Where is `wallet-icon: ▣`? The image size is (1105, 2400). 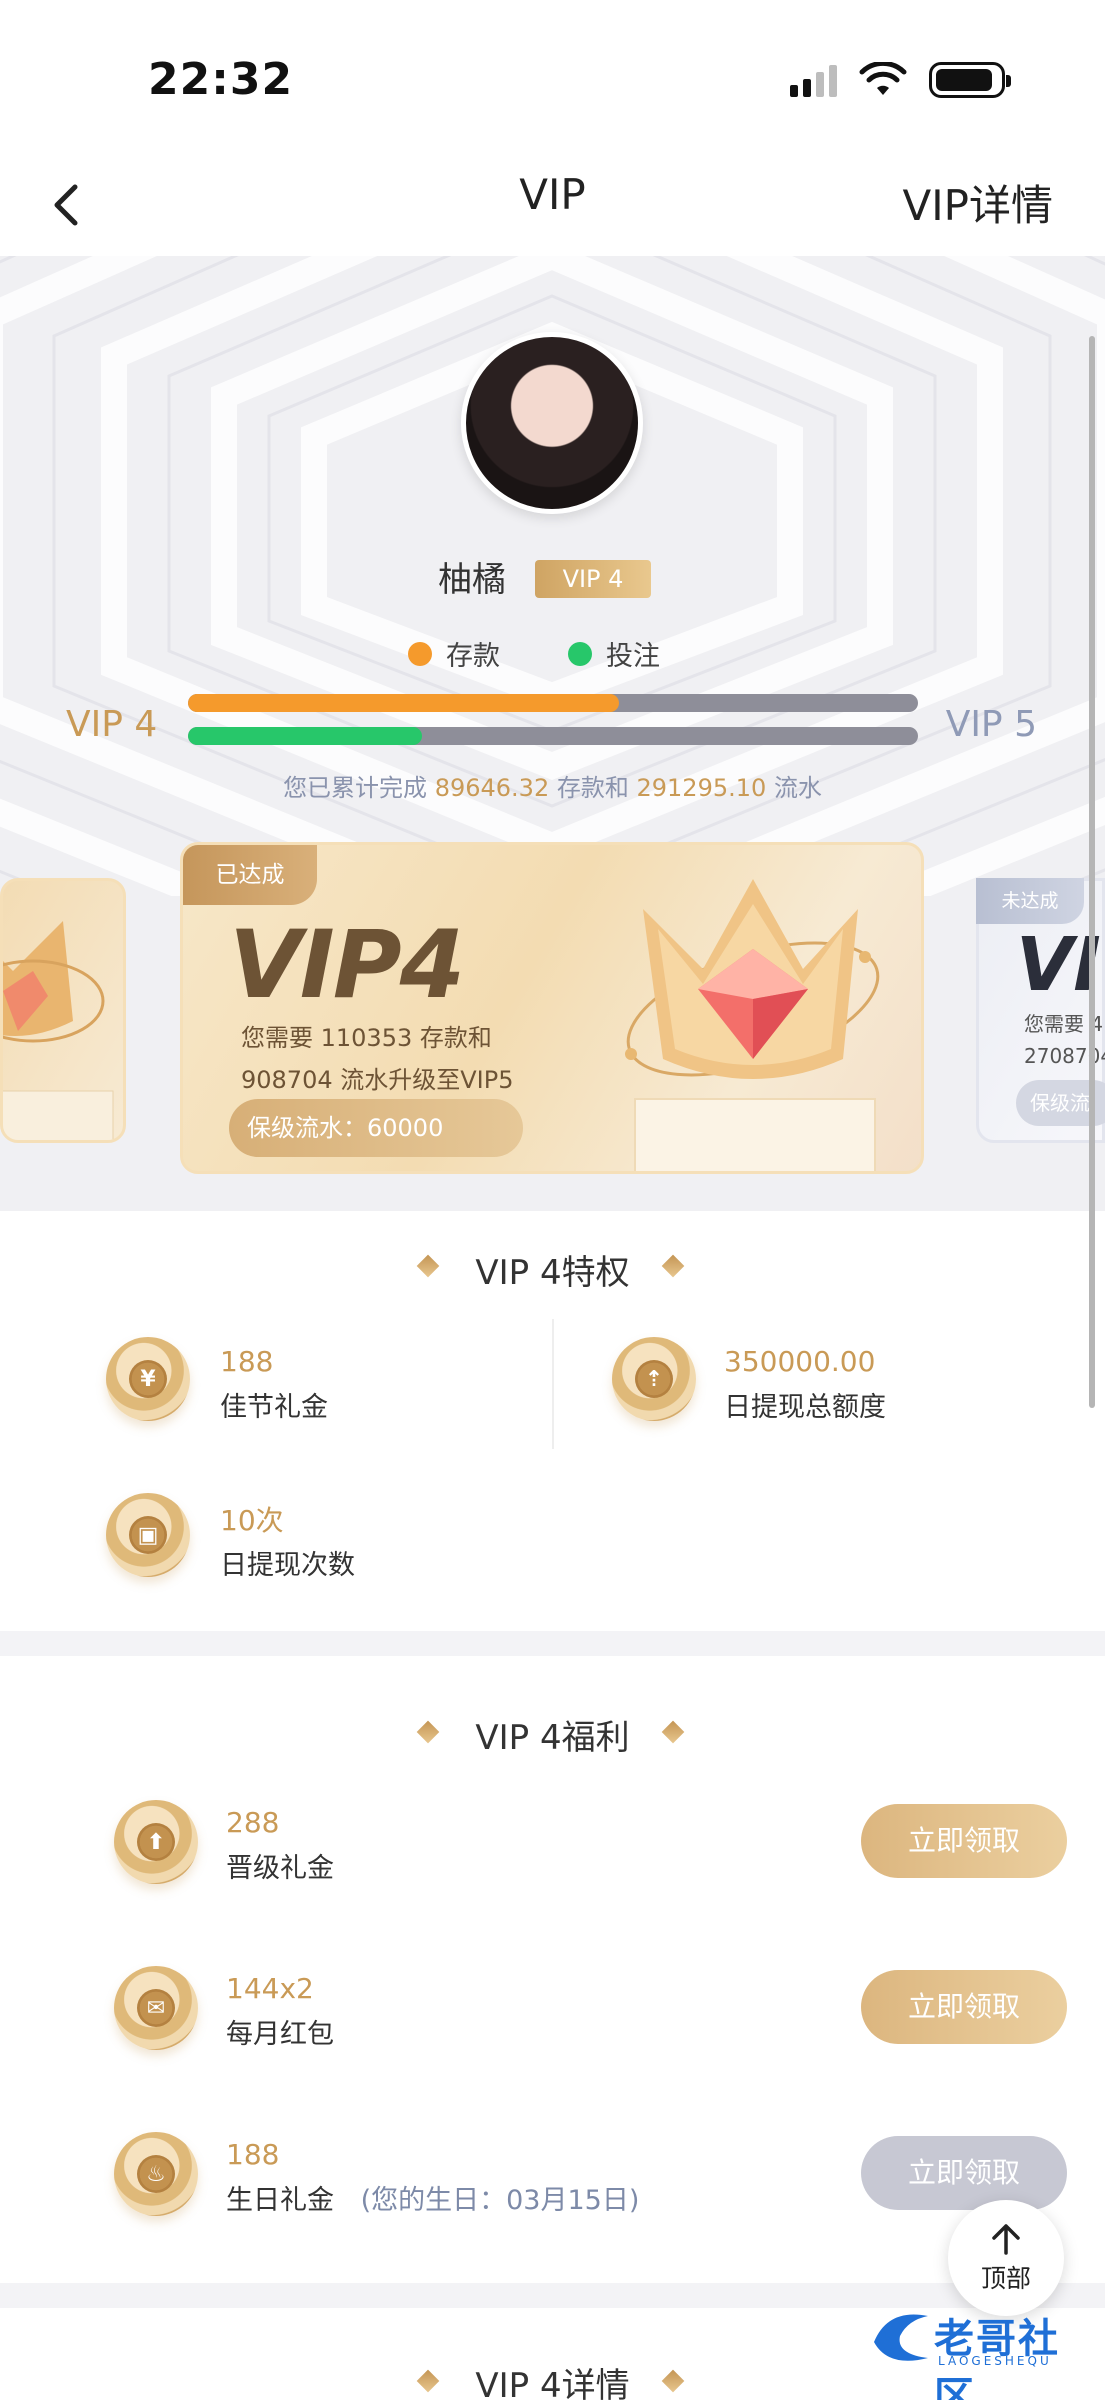 wallet-icon: ▣ is located at coordinates (148, 1535).